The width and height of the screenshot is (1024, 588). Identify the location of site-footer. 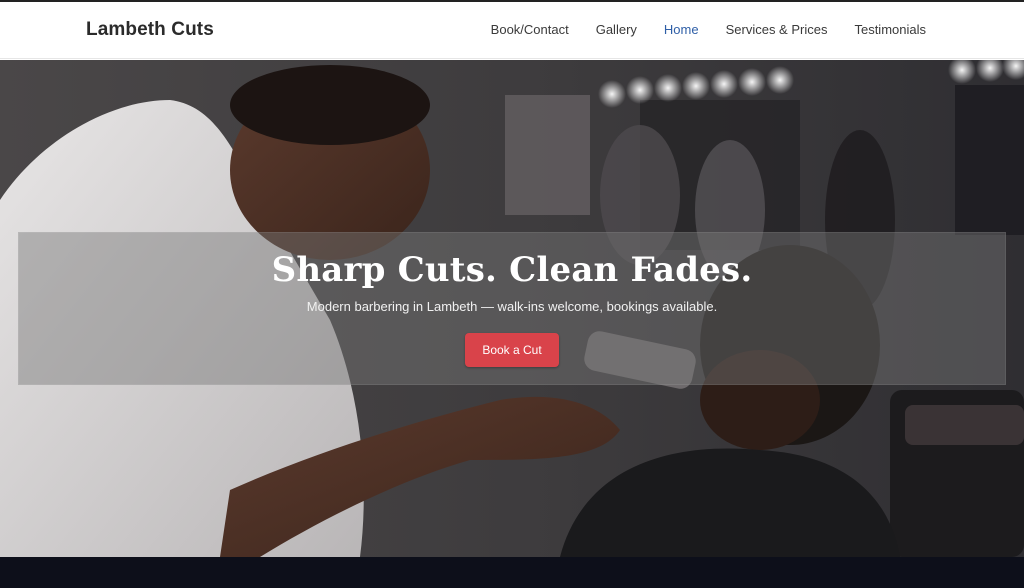
(512, 572).